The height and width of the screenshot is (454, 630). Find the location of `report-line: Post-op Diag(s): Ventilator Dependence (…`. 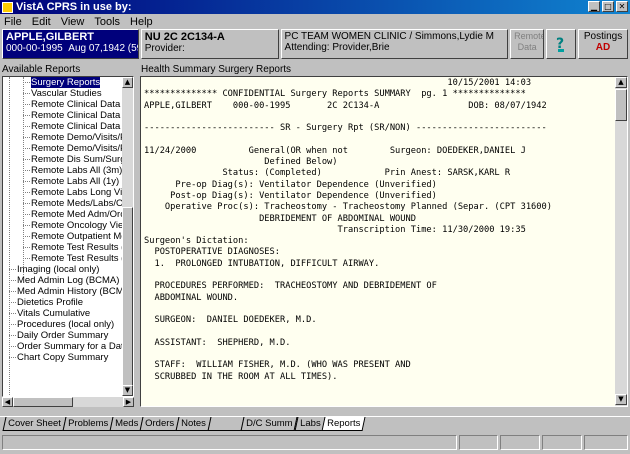

report-line: Post-op Diag(s): Ventilator Dependence (… is located at coordinates (290, 195).